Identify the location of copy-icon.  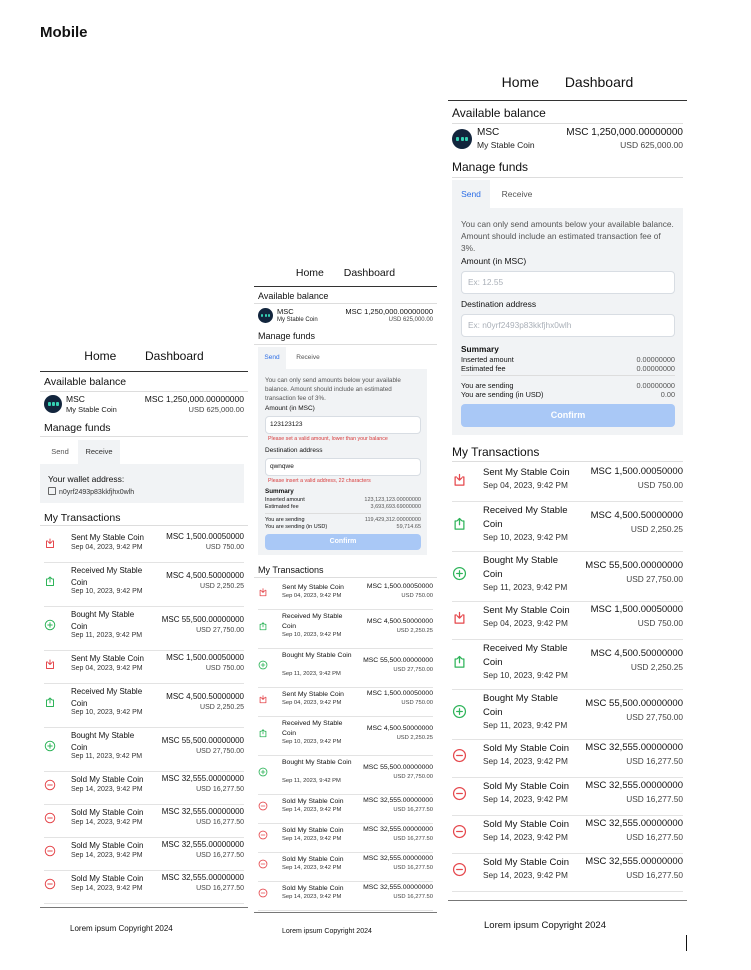
(52, 491).